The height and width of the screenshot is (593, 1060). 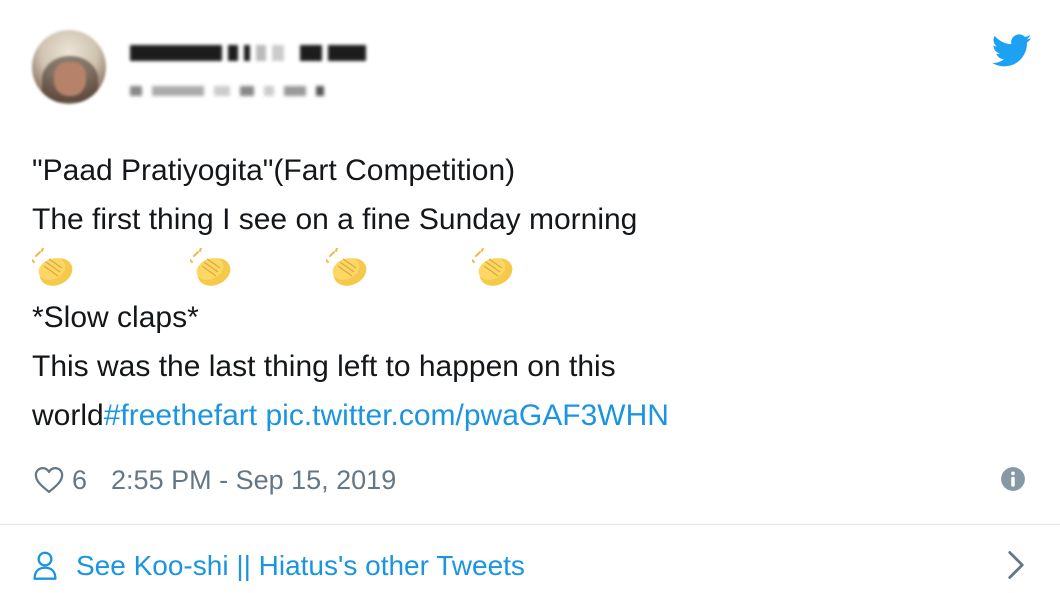 What do you see at coordinates (1012, 51) in the screenshot?
I see `twitter-bird-icon` at bounding box center [1012, 51].